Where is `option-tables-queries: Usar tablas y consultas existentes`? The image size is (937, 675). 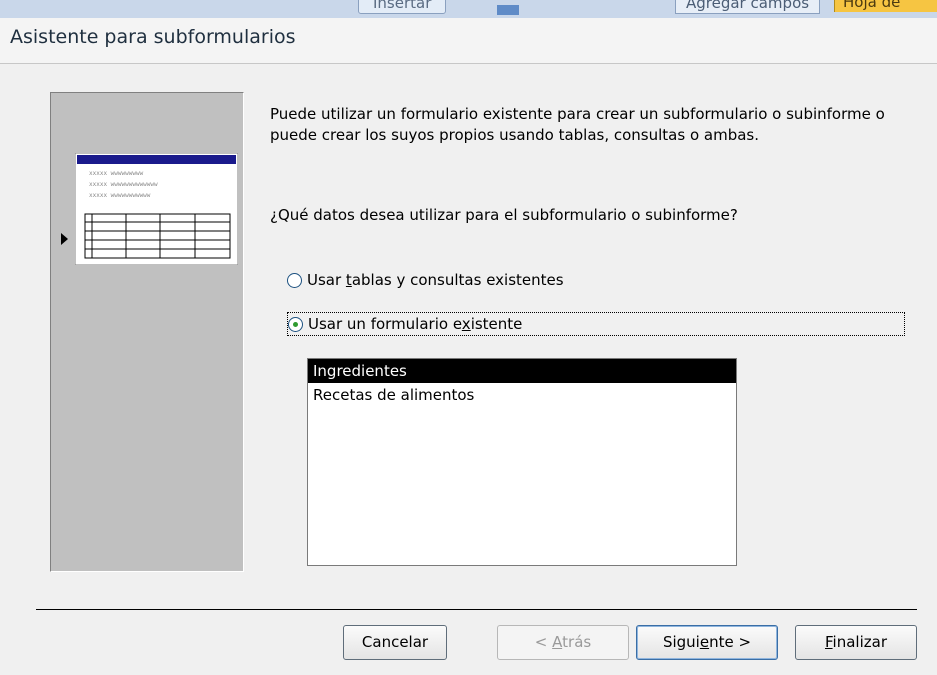
option-tables-queries: Usar tablas y consultas existentes is located at coordinates (425, 280).